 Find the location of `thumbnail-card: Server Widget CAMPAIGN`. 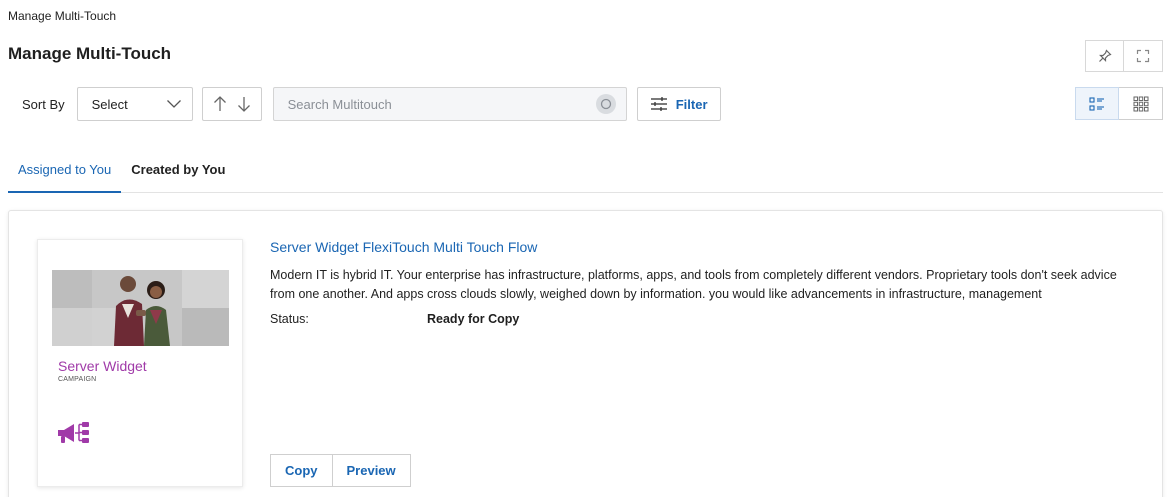

thumbnail-card: Server Widget CAMPAIGN is located at coordinates (140, 363).